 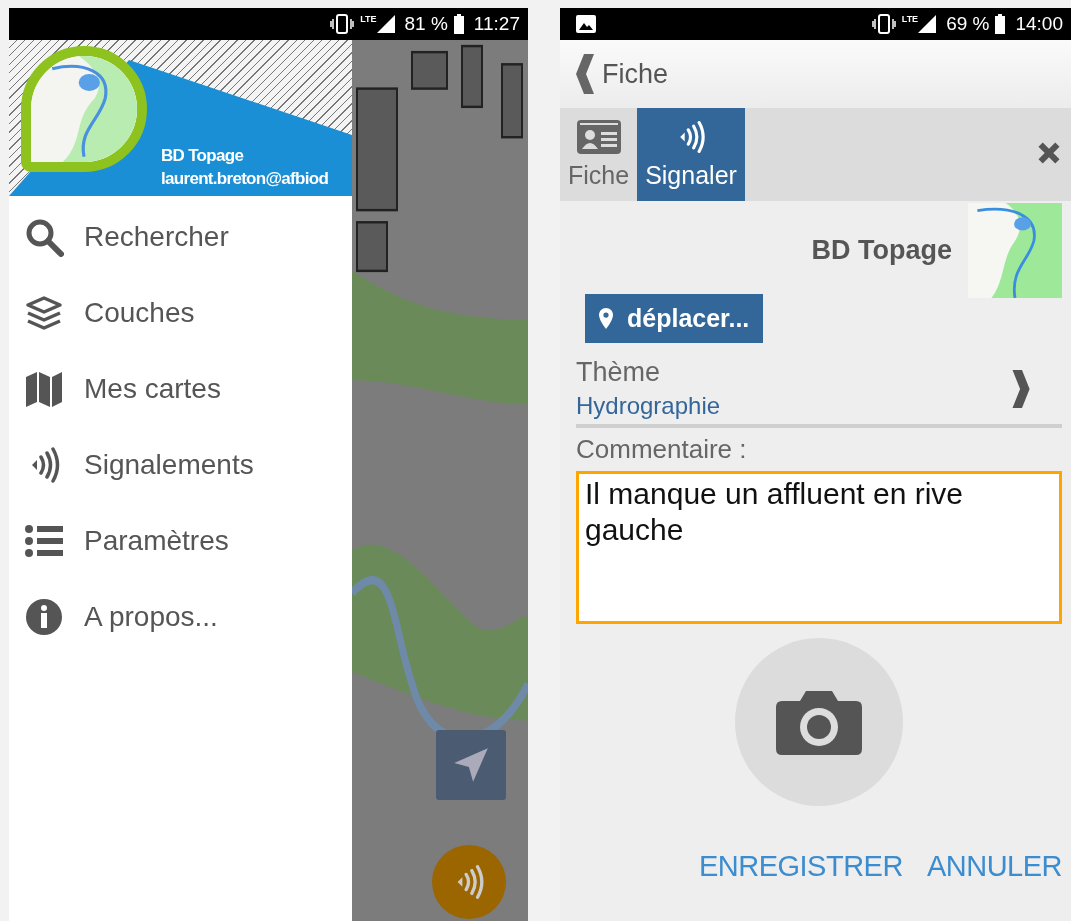 I want to click on menu-item: Mes cartes, so click(x=180, y=389).